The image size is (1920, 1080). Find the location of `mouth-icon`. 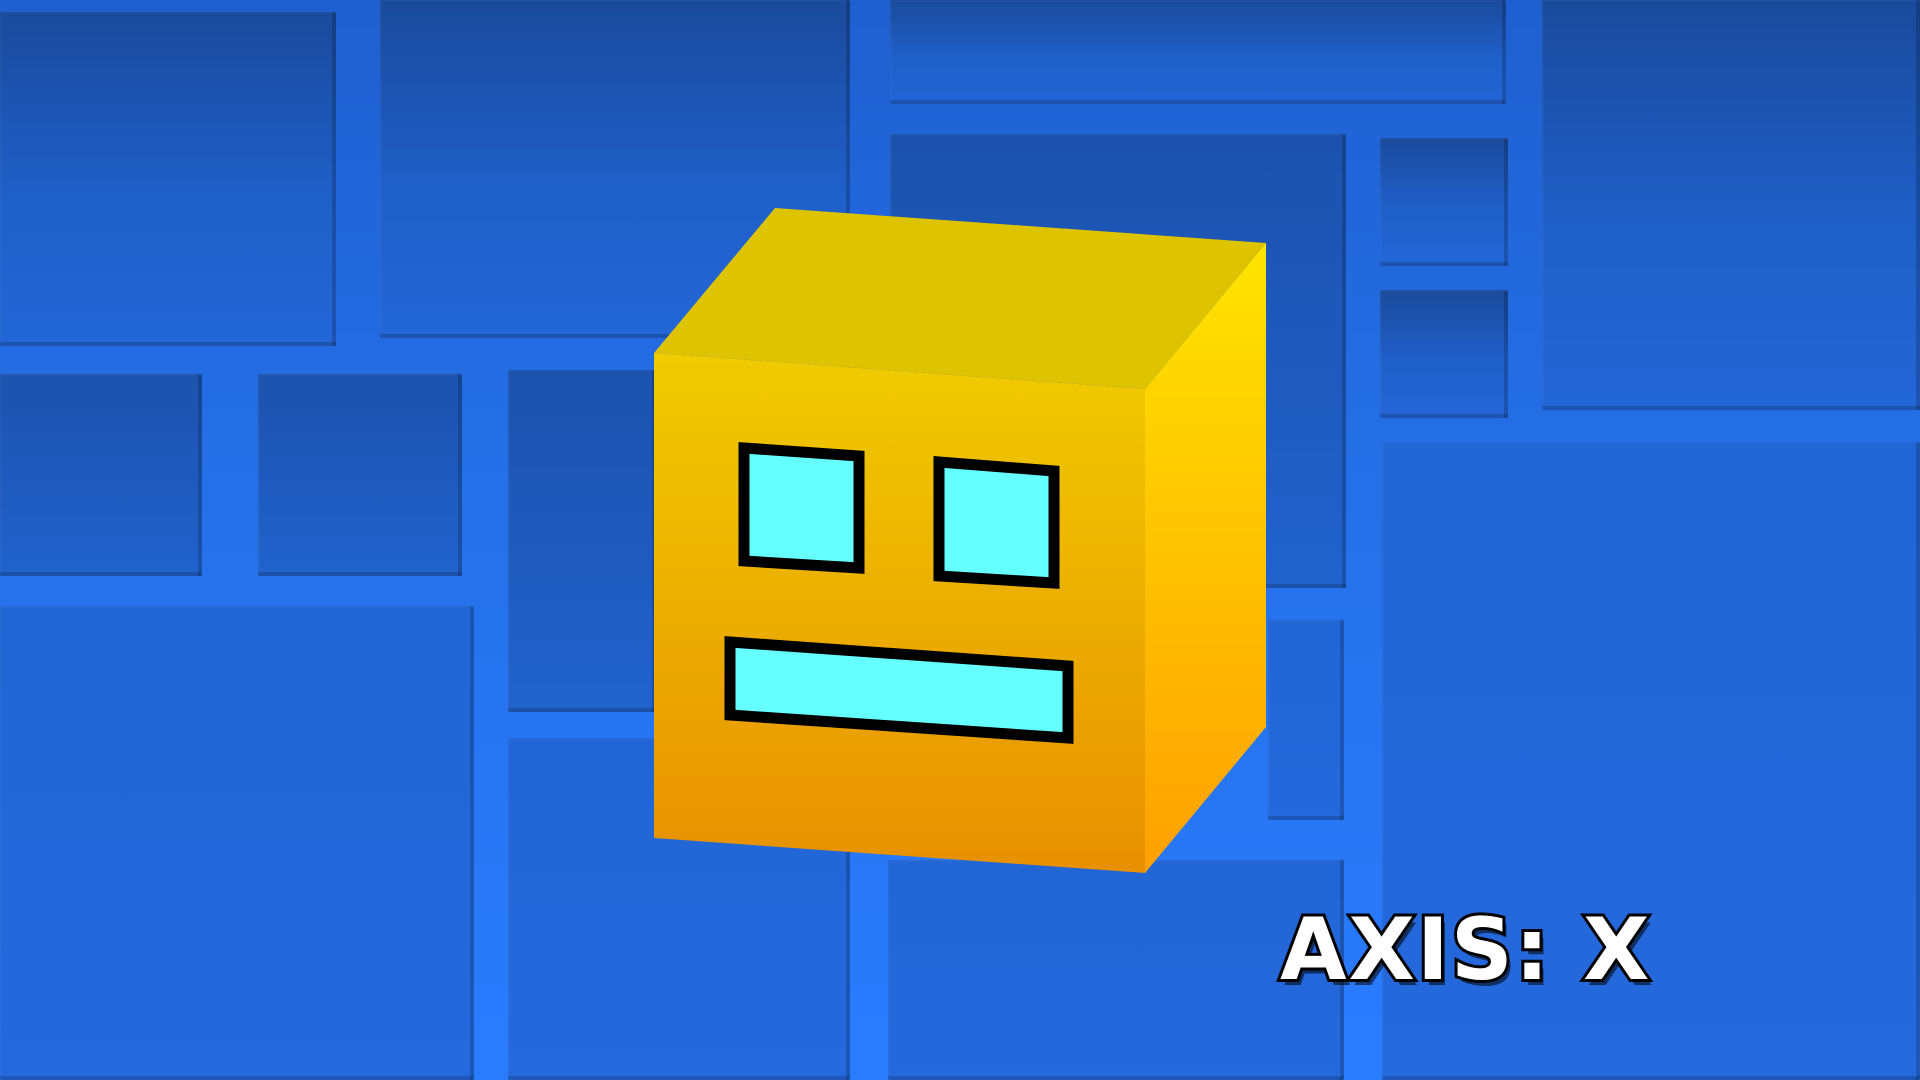

mouth-icon is located at coordinates (899, 690).